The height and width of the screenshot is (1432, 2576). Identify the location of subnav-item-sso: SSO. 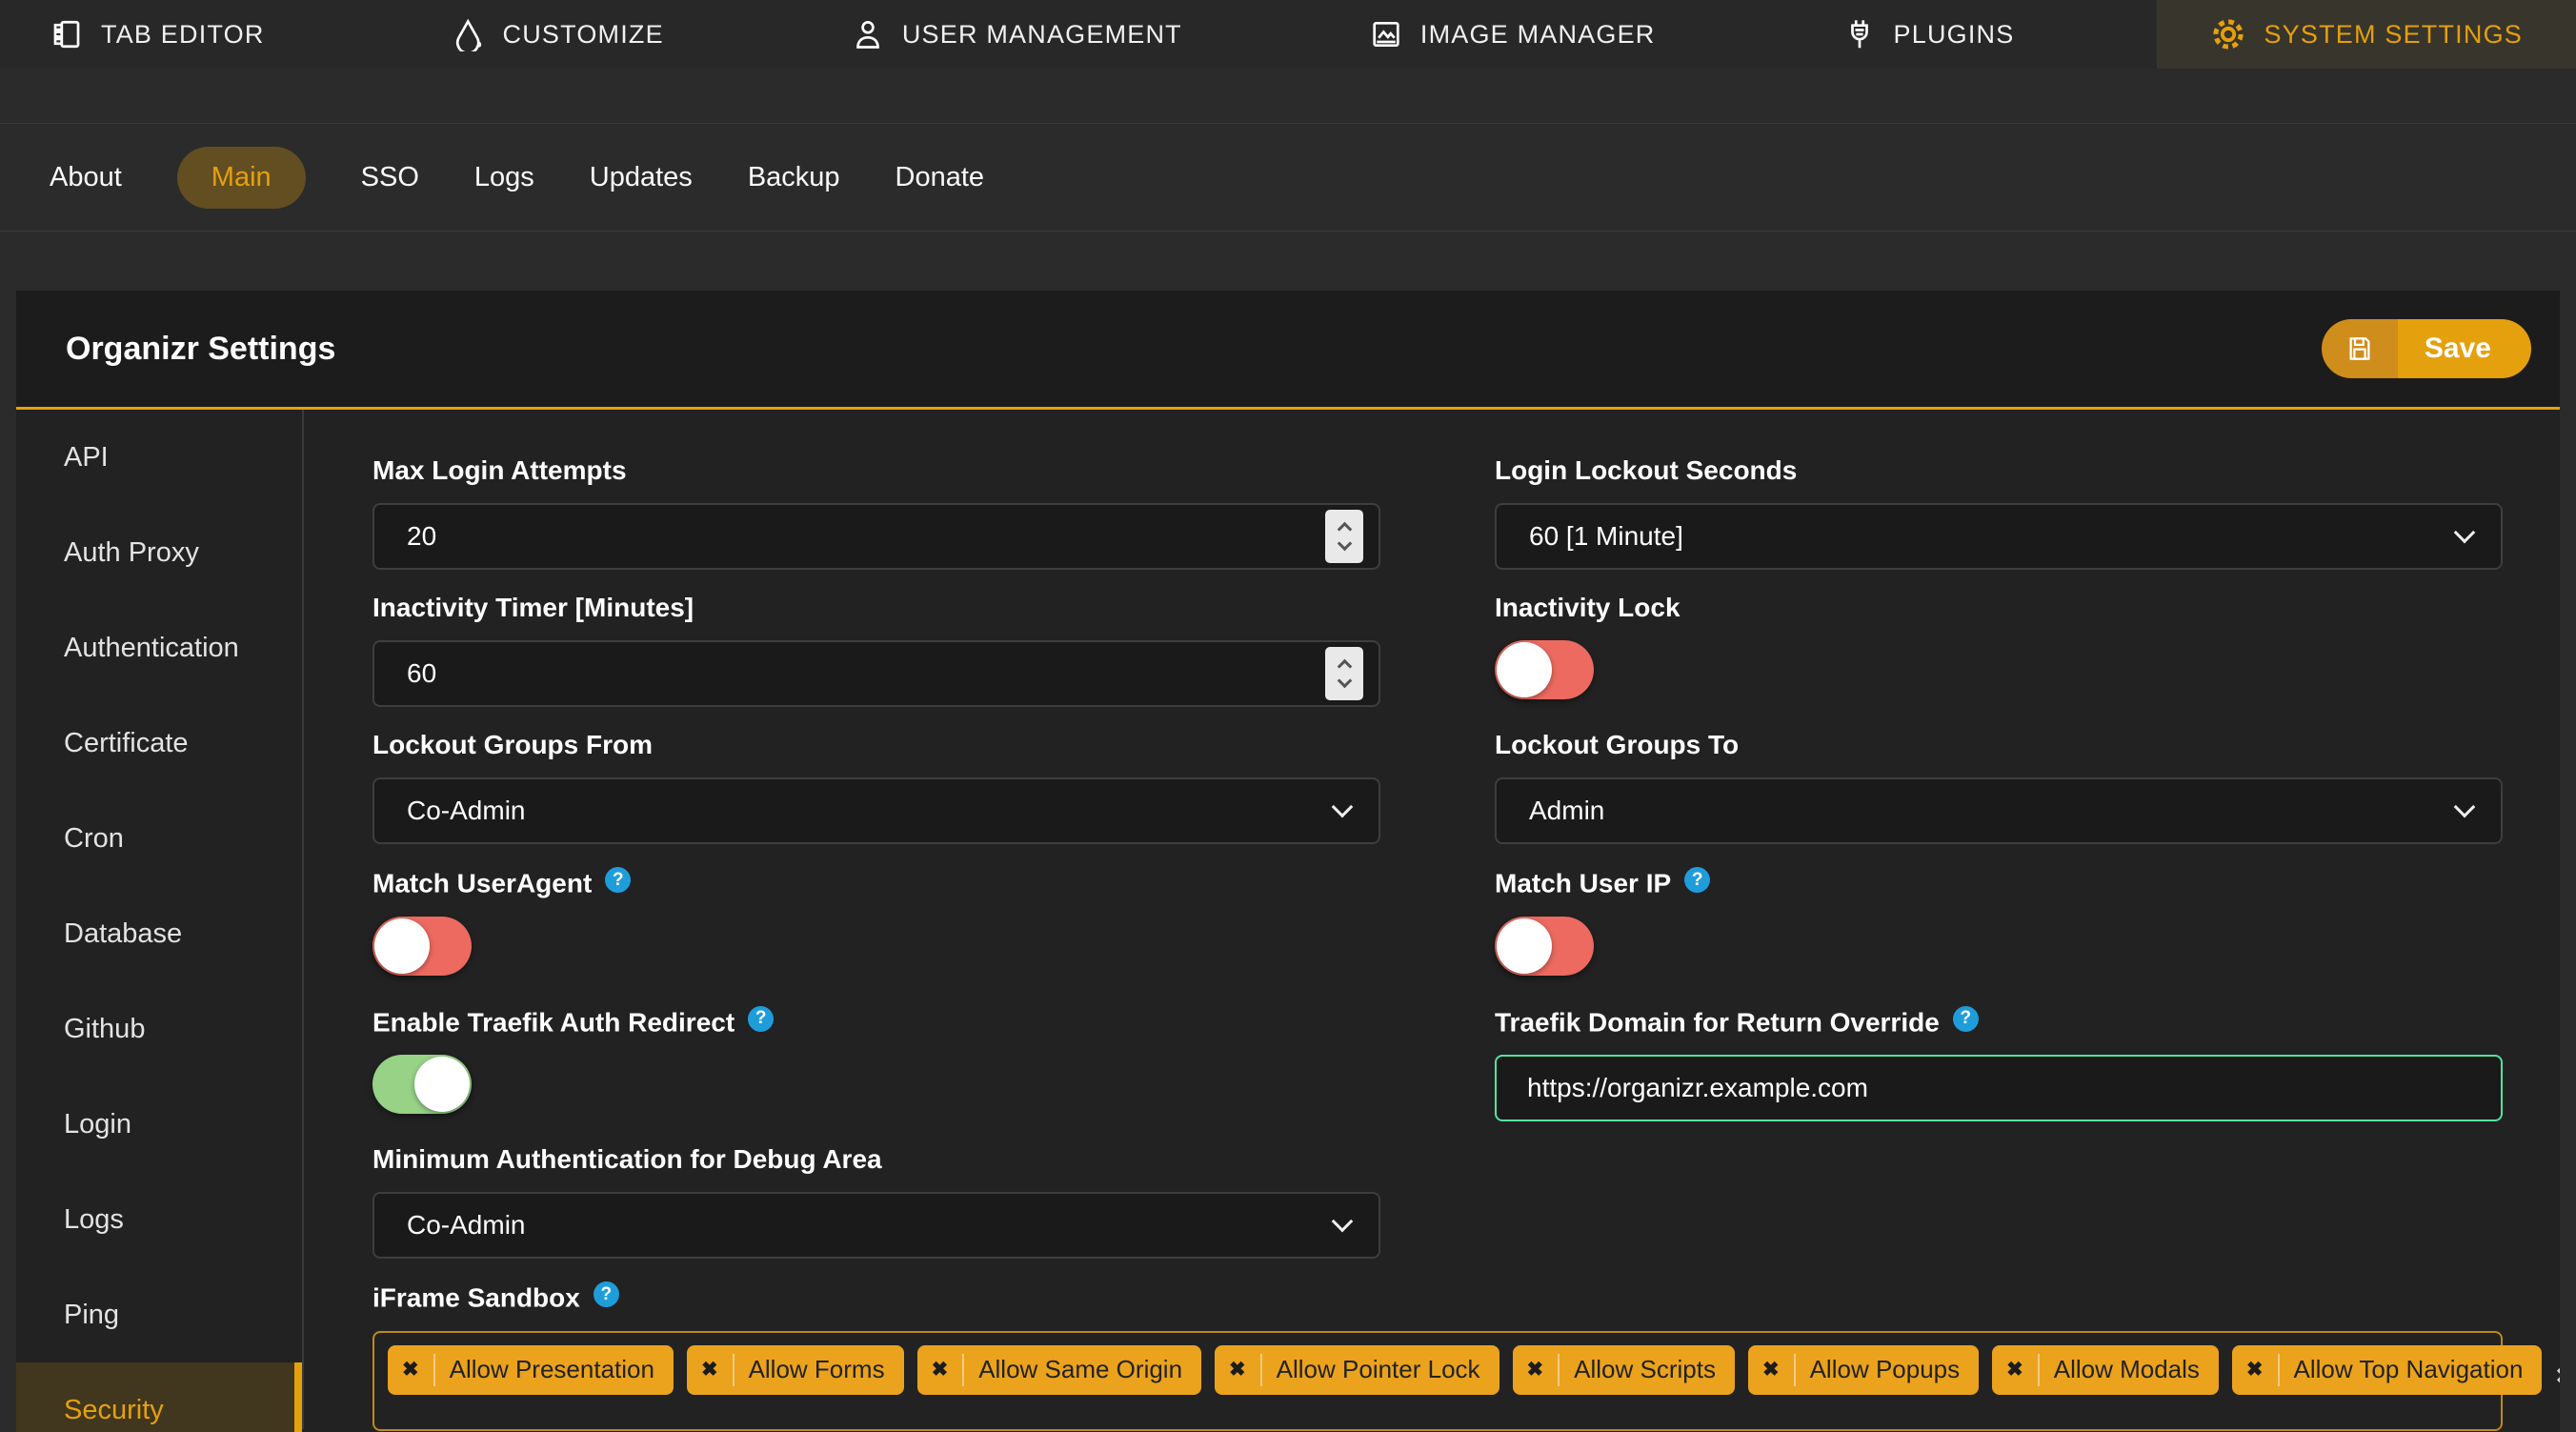
(390, 178).